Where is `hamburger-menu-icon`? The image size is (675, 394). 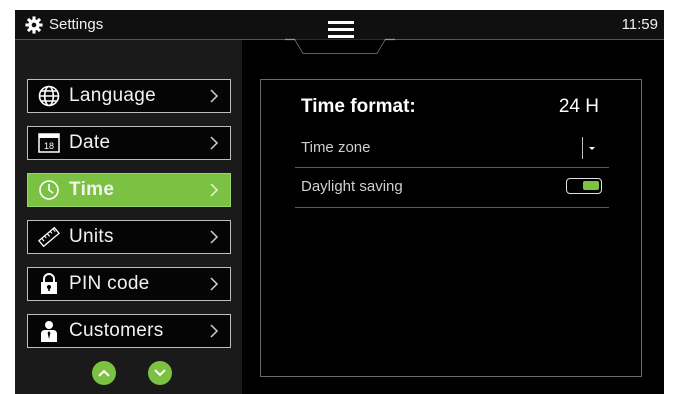 hamburger-menu-icon is located at coordinates (340, 37).